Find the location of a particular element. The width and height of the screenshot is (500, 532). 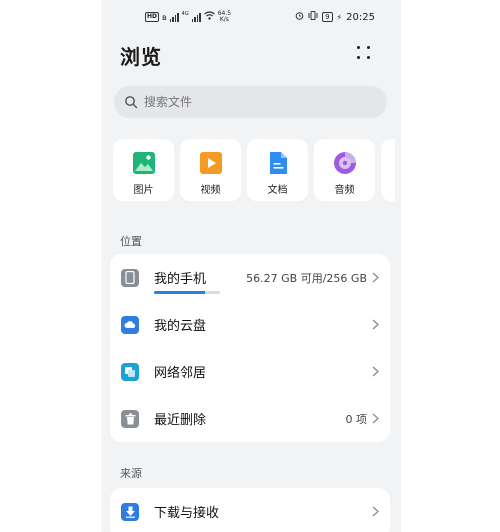

hd-indicator: HD is located at coordinates (152, 17).